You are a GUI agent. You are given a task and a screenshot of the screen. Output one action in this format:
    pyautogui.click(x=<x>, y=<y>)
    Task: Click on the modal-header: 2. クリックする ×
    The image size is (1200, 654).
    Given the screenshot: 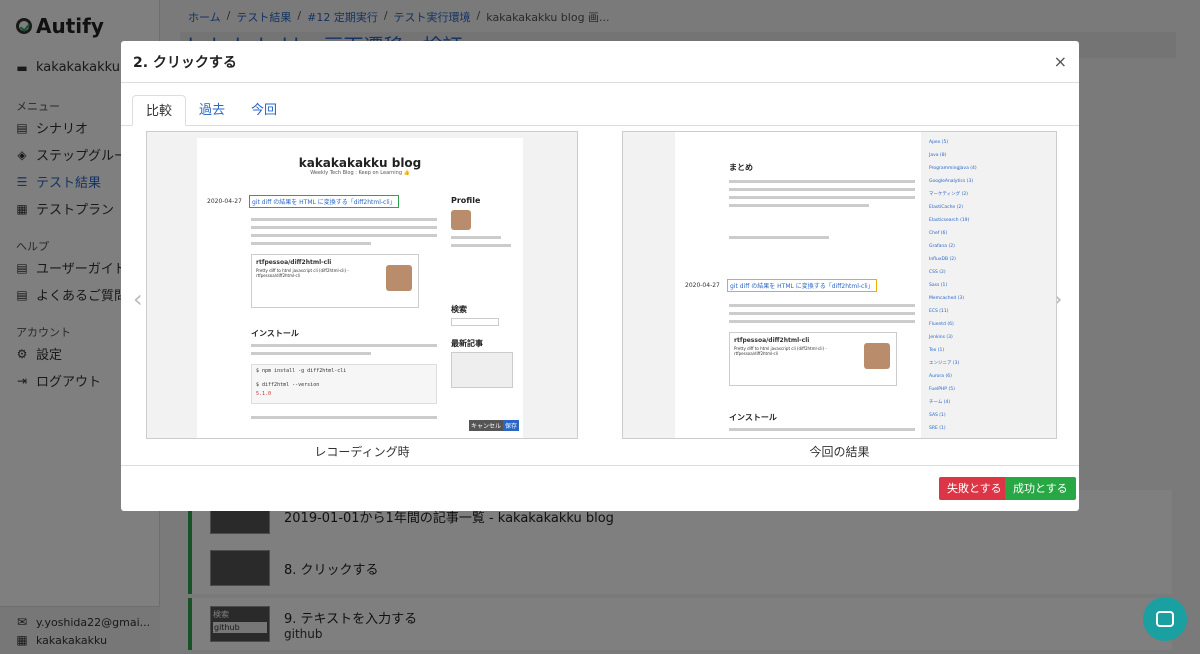 What is the action you would take?
    pyautogui.click(x=600, y=62)
    